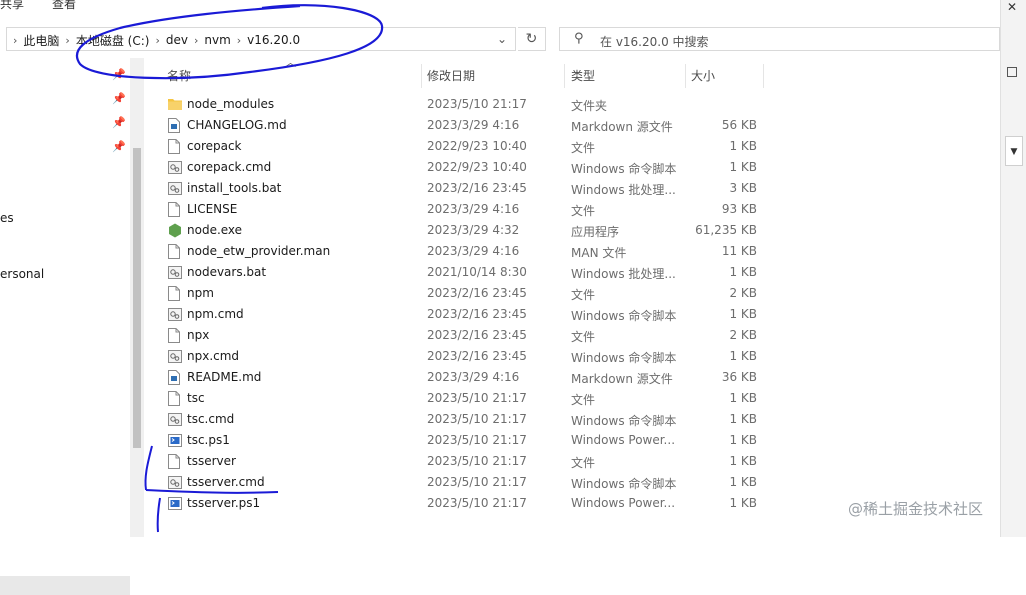 The height and width of the screenshot is (595, 1026). What do you see at coordinates (226, 482) in the screenshot?
I see `file-name: tsserver.cmd` at bounding box center [226, 482].